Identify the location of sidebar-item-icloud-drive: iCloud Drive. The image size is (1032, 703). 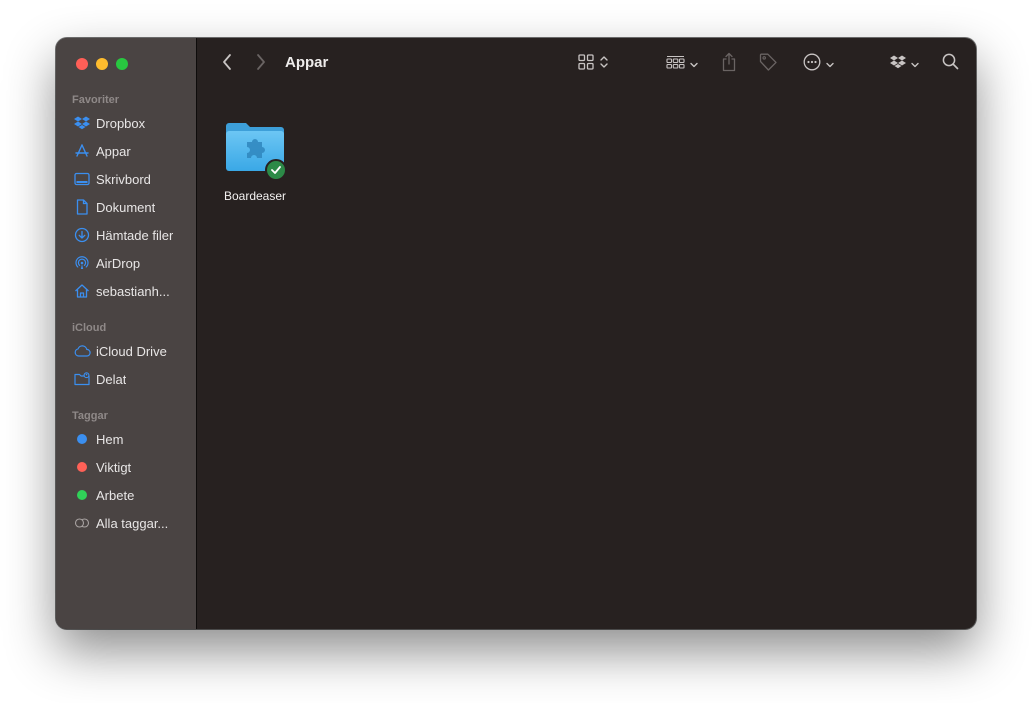
(128, 351).